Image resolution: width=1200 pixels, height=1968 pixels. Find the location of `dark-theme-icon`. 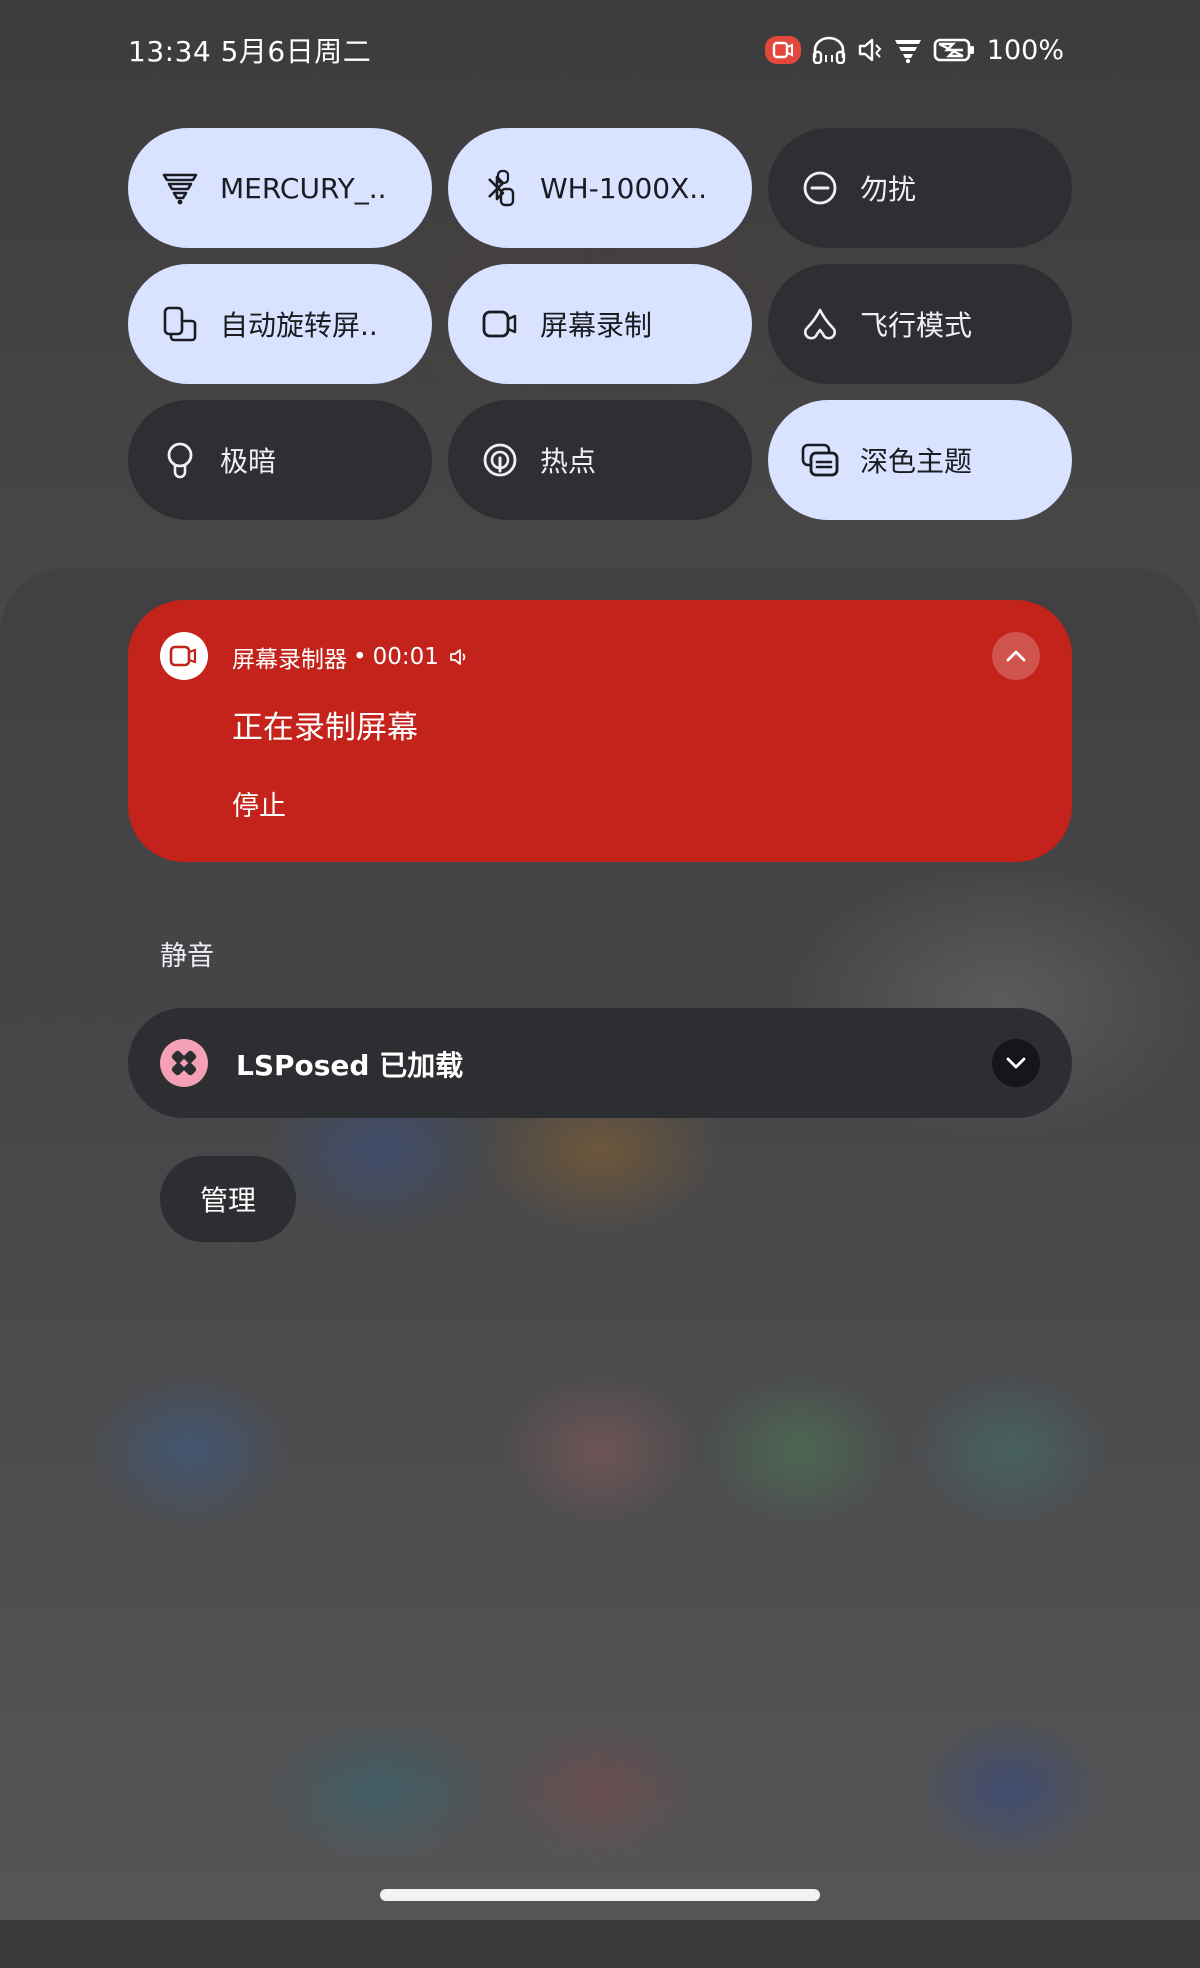

dark-theme-icon is located at coordinates (820, 460).